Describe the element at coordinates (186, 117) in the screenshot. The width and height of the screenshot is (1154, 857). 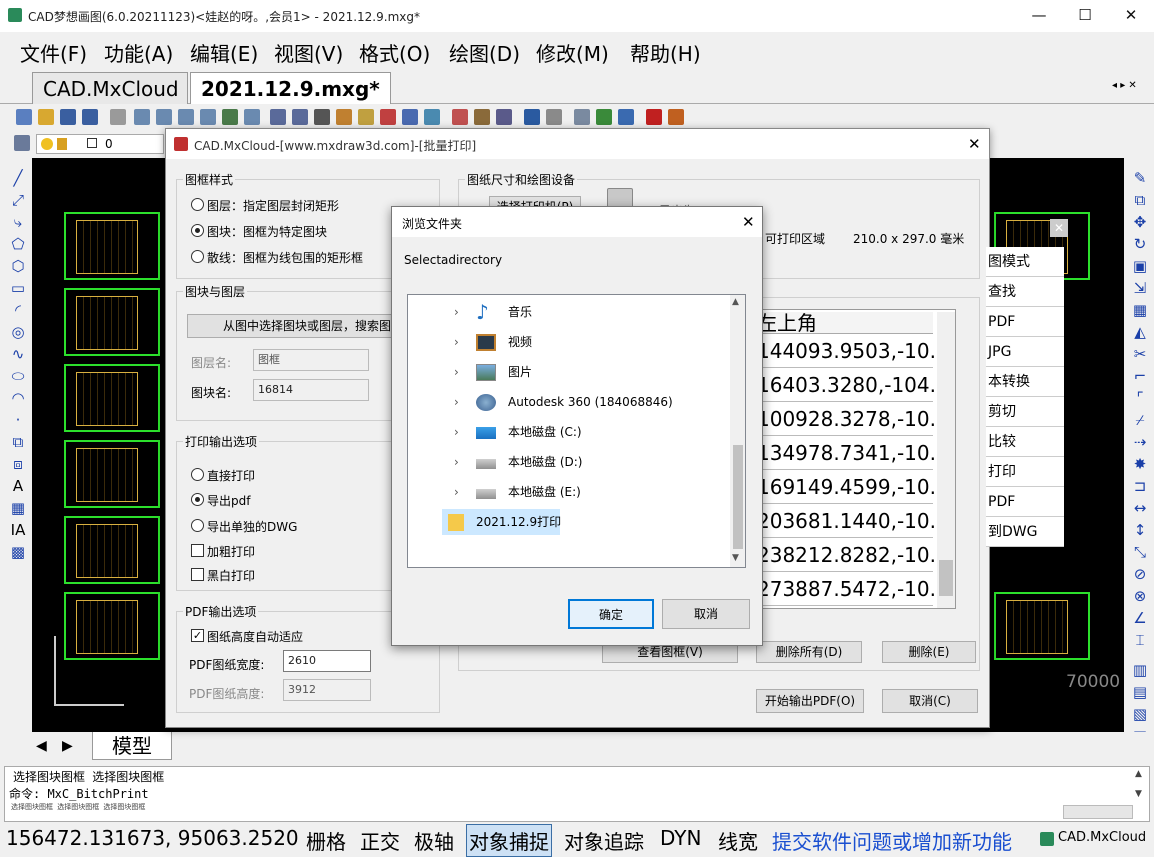
I see `zoom-window-icon` at that location.